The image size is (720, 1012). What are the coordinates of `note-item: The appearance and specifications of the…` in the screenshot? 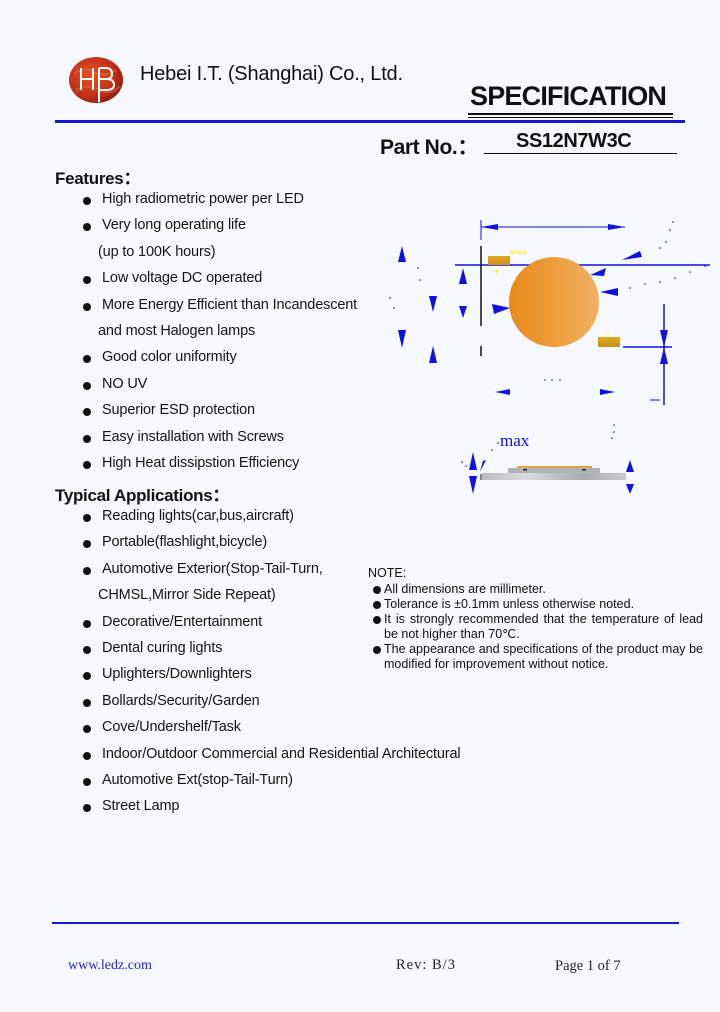 It's located at (535, 657).